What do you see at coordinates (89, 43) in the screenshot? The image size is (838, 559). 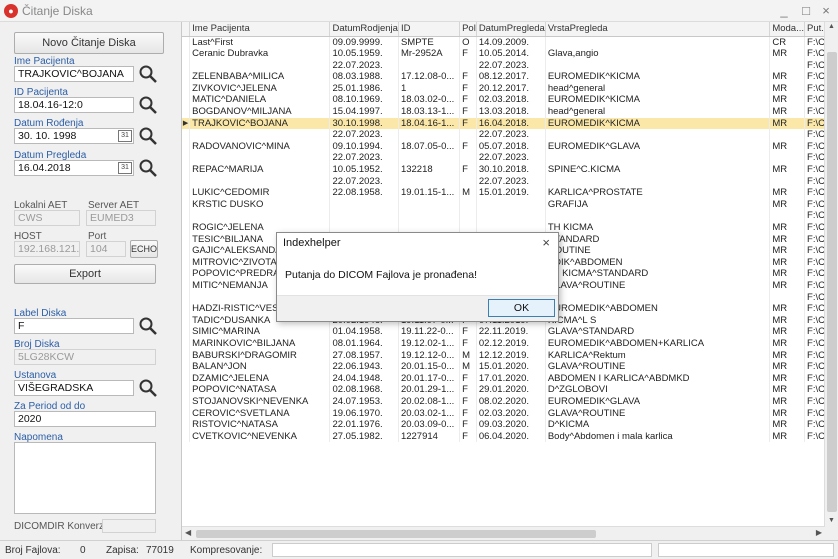 I see `new-disk-read-button: Novo Čitanje Diska` at bounding box center [89, 43].